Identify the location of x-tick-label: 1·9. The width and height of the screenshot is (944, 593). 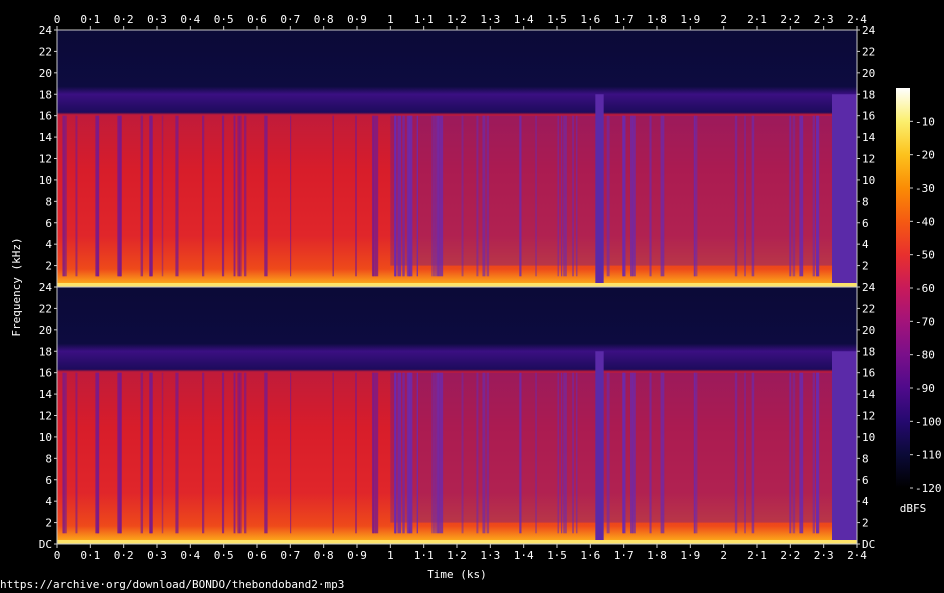
(690, 19).